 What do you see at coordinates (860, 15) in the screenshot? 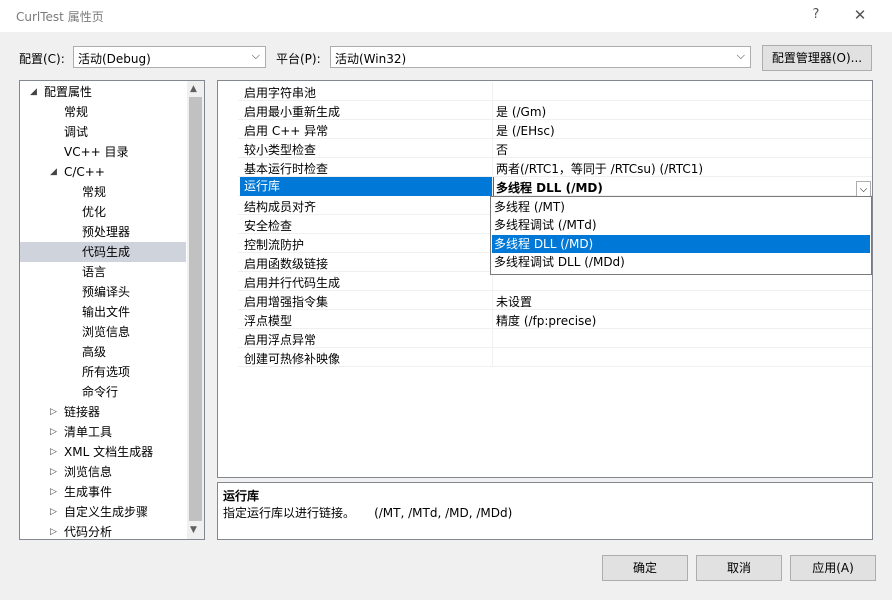
I see `close-button: ✕` at bounding box center [860, 15].